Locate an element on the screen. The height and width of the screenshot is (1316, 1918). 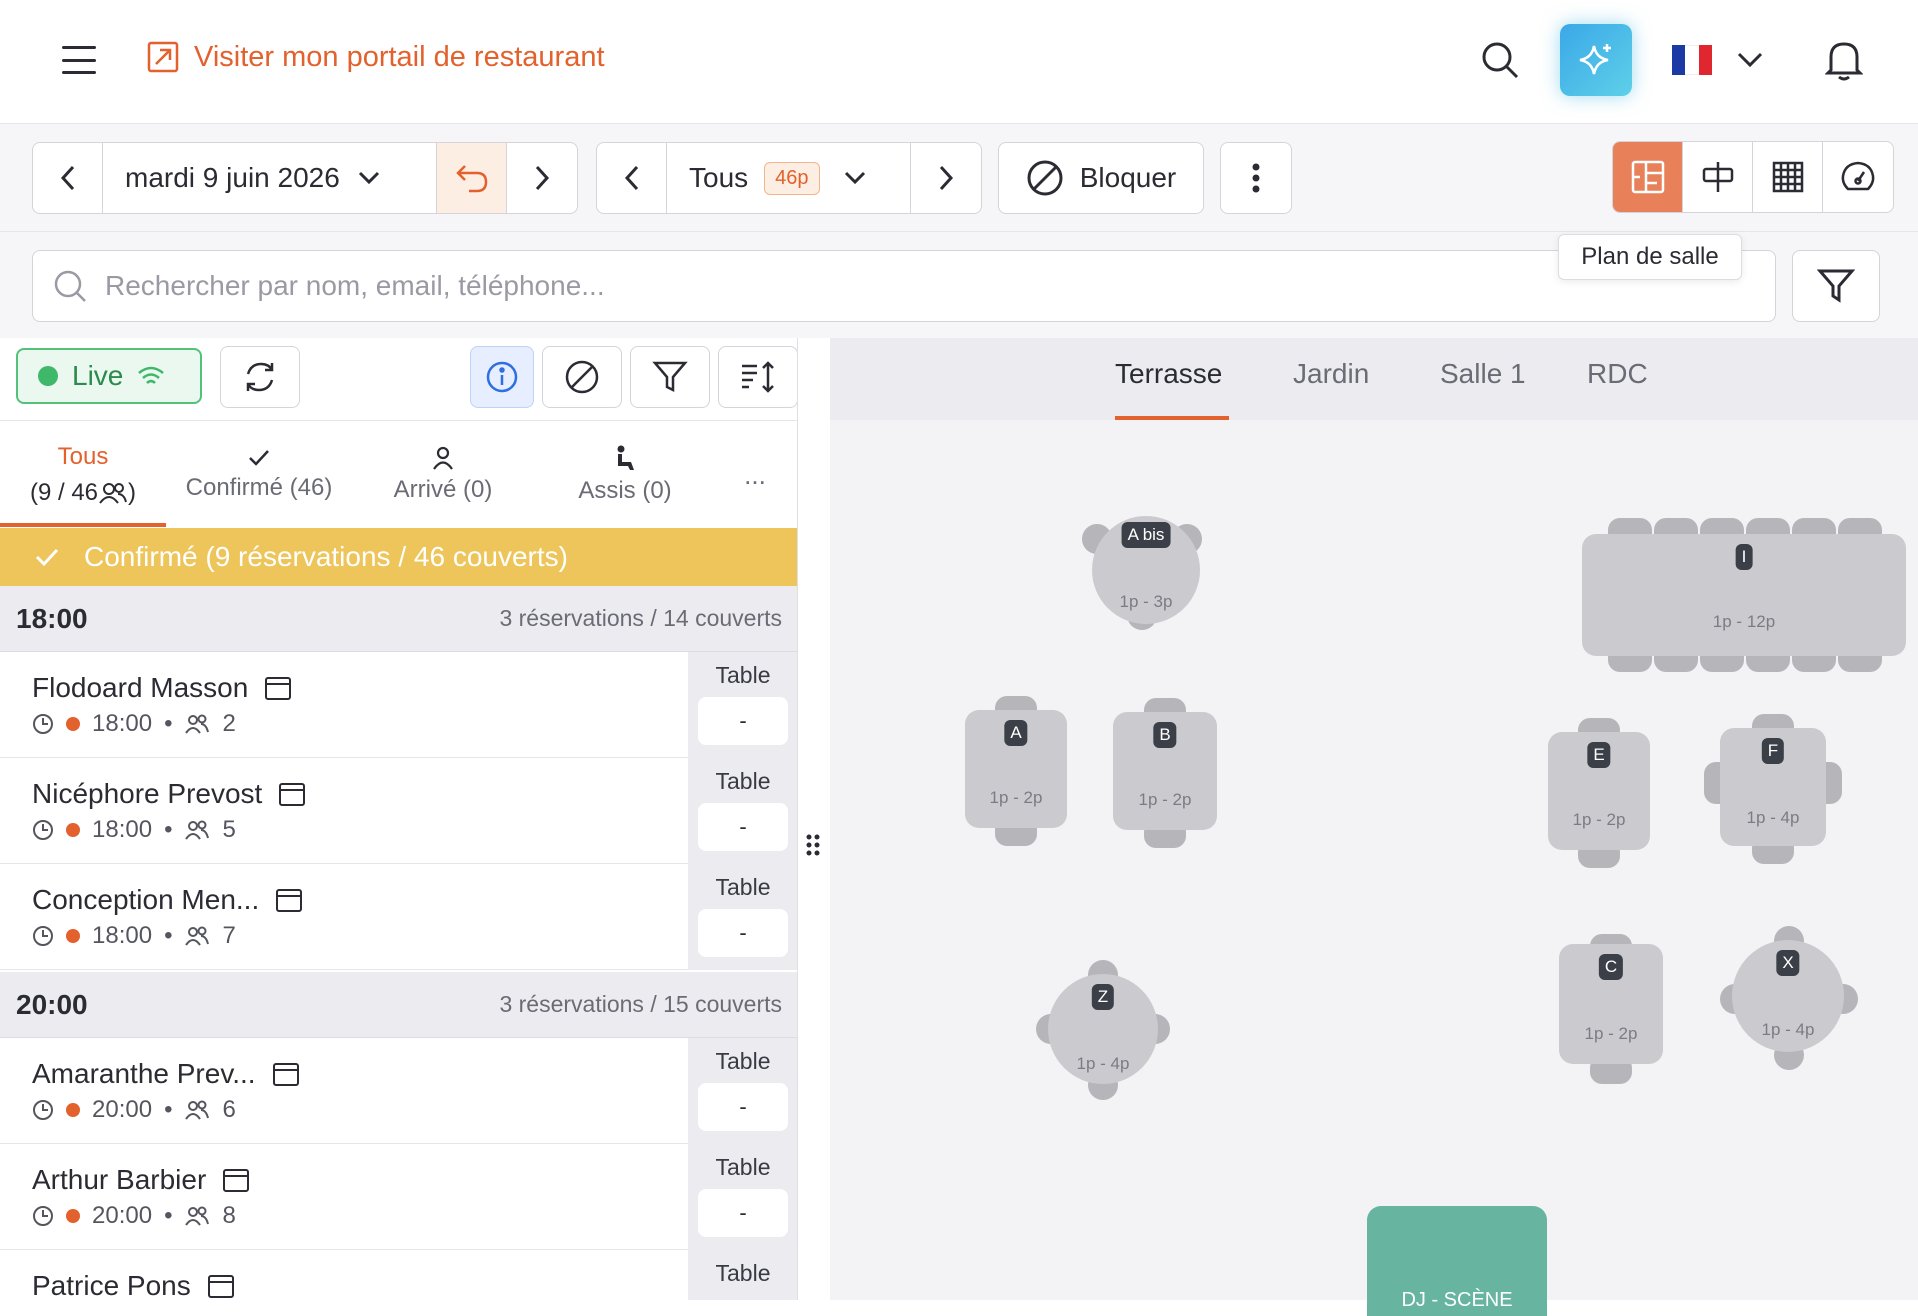
info-button is located at coordinates (502, 377).